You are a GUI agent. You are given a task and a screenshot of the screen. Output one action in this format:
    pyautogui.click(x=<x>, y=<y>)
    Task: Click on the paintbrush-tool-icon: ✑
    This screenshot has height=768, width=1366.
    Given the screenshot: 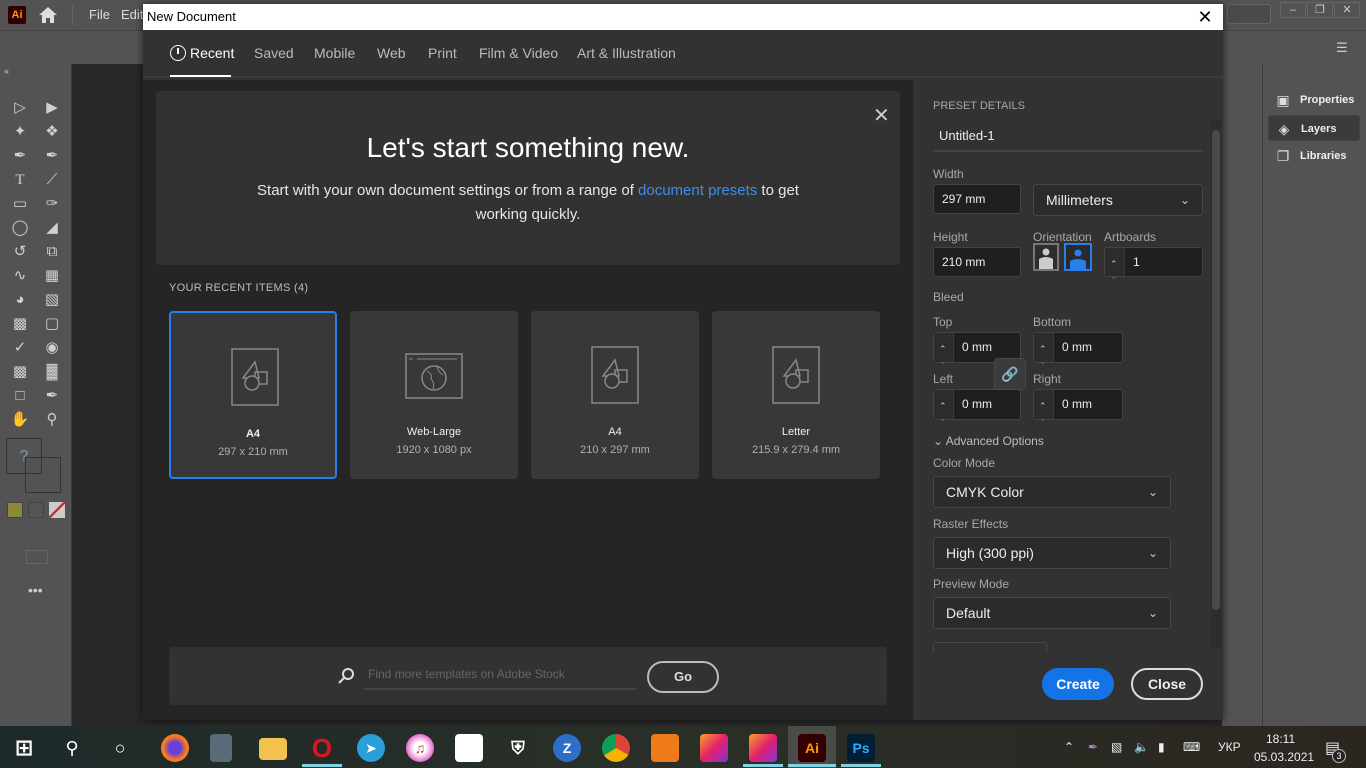 What is the action you would take?
    pyautogui.click(x=52, y=204)
    